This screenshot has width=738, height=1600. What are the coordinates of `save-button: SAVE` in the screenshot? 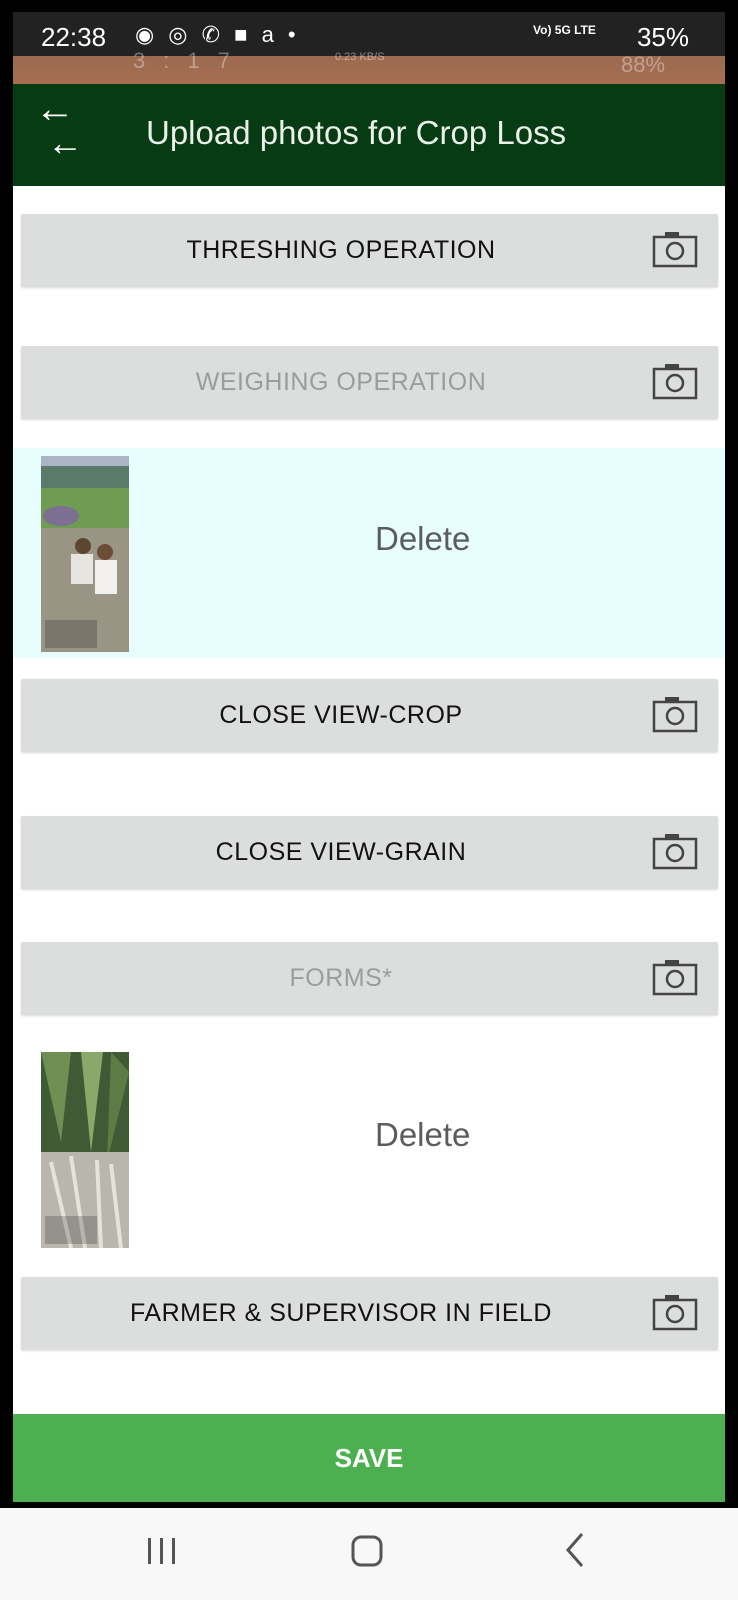 It's located at (369, 1458).